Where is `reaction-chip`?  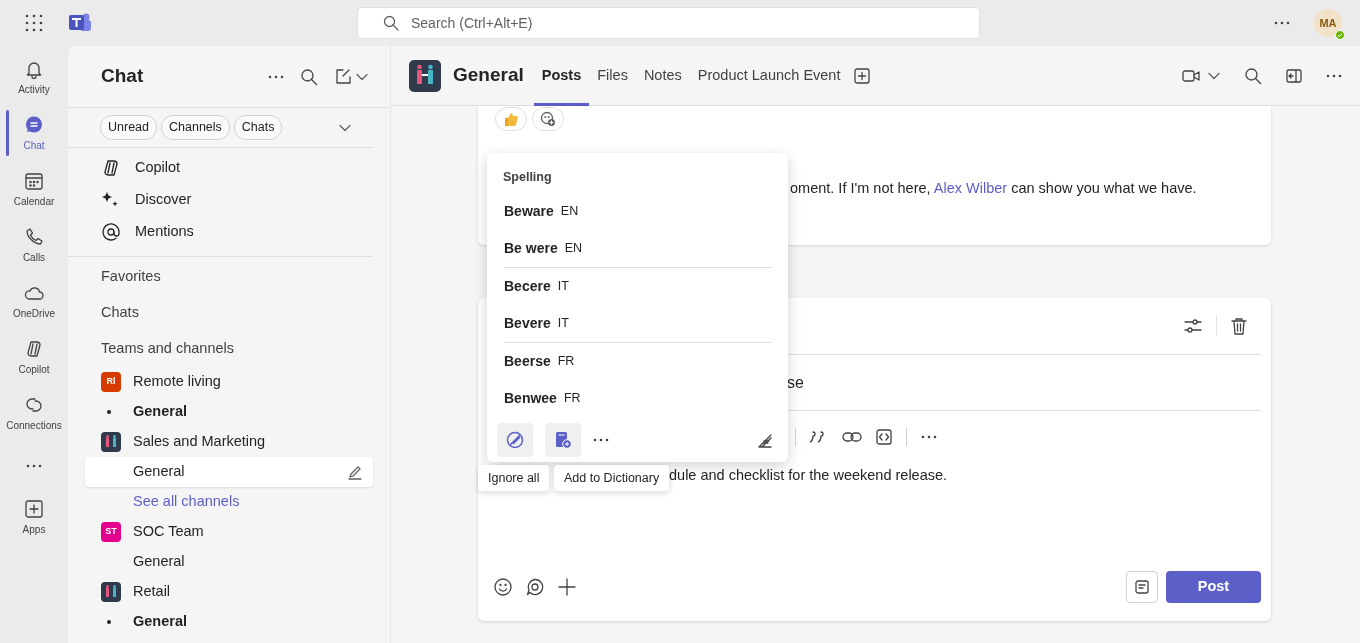 reaction-chip is located at coordinates (548, 119).